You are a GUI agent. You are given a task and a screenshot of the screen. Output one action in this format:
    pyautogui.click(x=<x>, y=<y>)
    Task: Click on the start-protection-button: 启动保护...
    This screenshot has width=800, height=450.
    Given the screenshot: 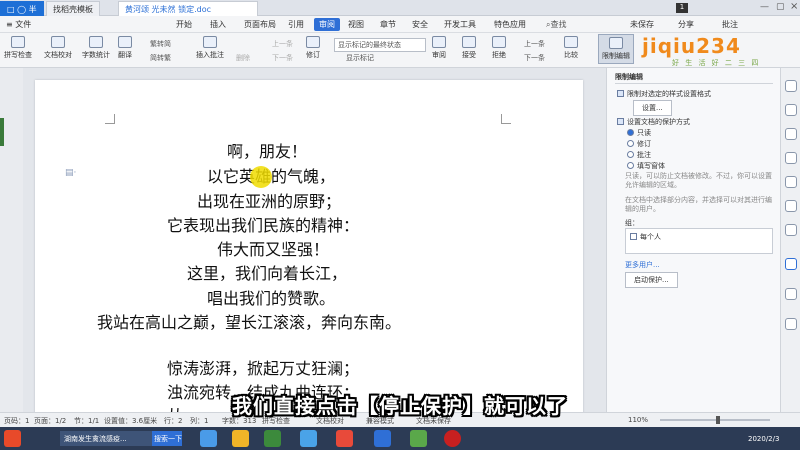 What is the action you would take?
    pyautogui.click(x=651, y=280)
    